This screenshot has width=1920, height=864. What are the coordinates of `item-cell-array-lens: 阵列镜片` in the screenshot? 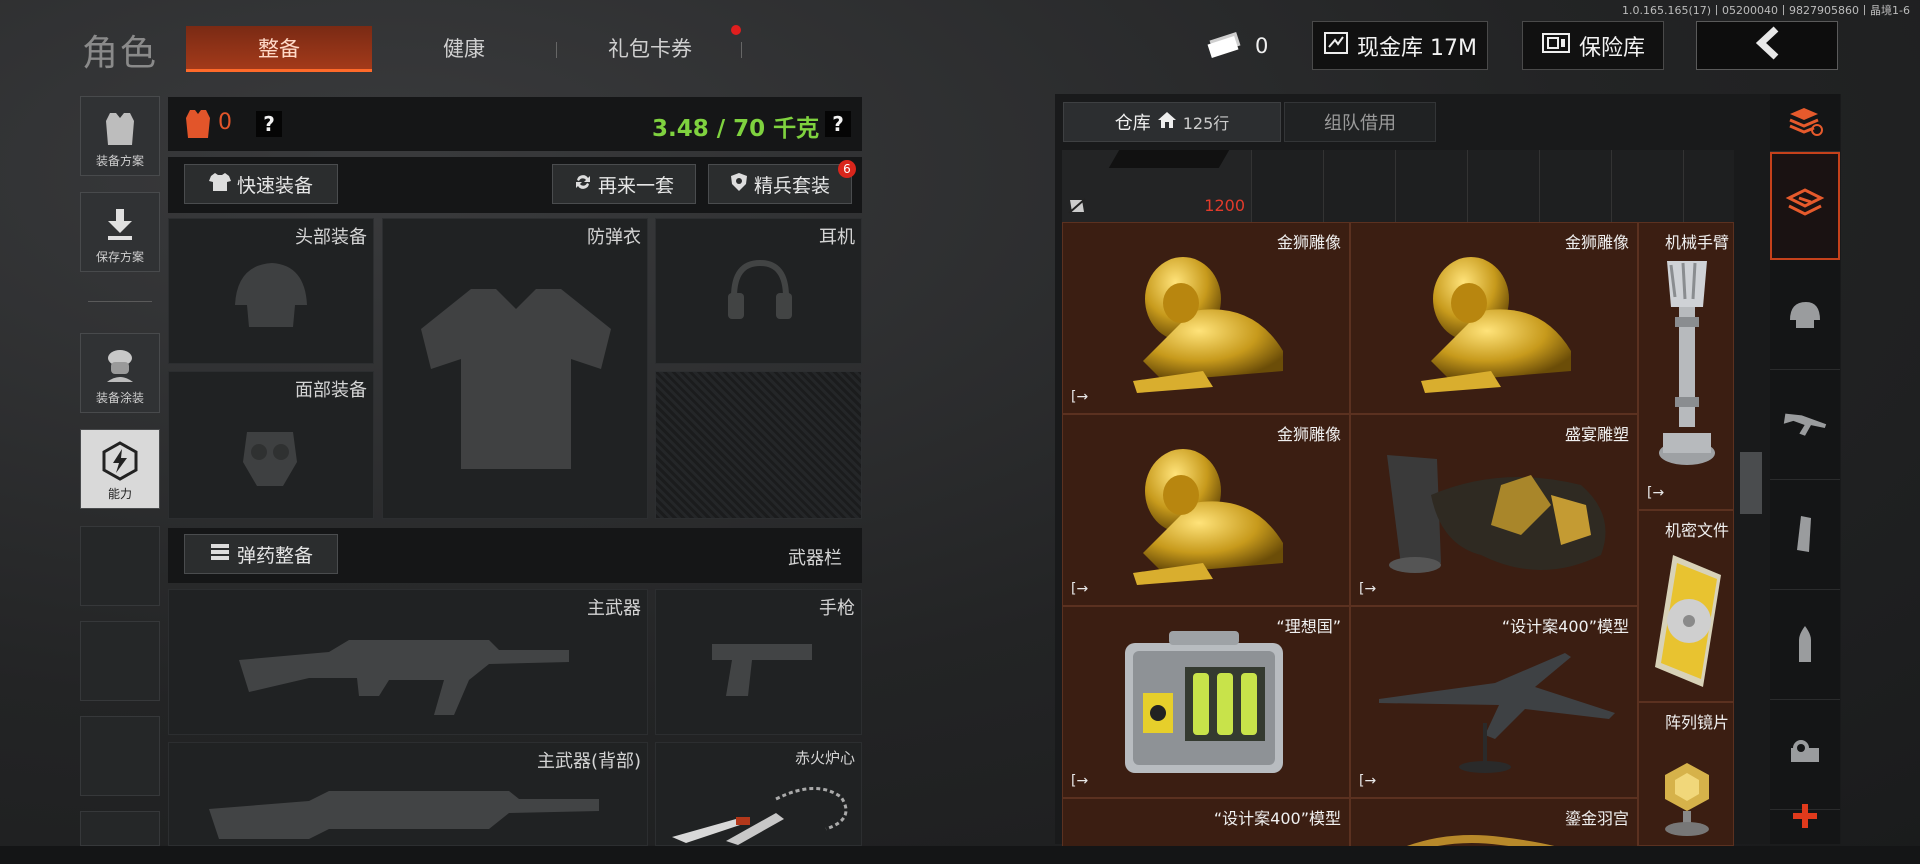 It's located at (1686, 774).